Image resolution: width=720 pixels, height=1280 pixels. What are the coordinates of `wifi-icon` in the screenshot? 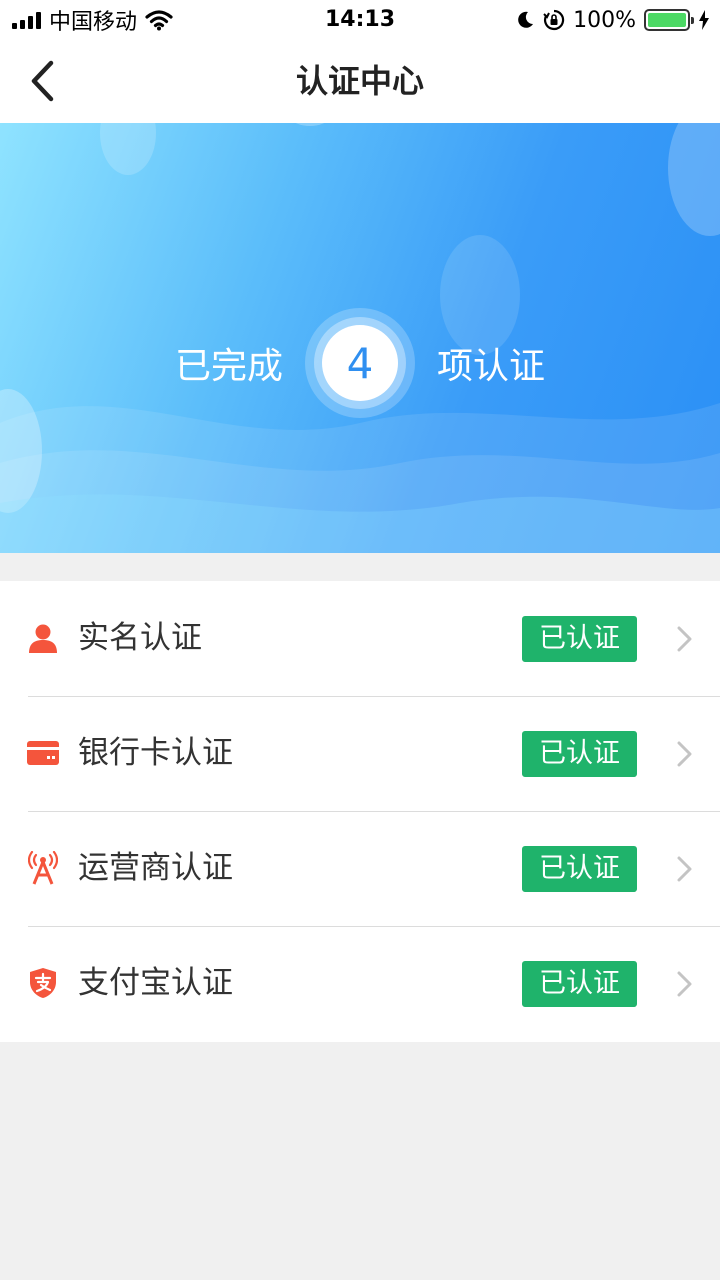 It's located at (159, 20).